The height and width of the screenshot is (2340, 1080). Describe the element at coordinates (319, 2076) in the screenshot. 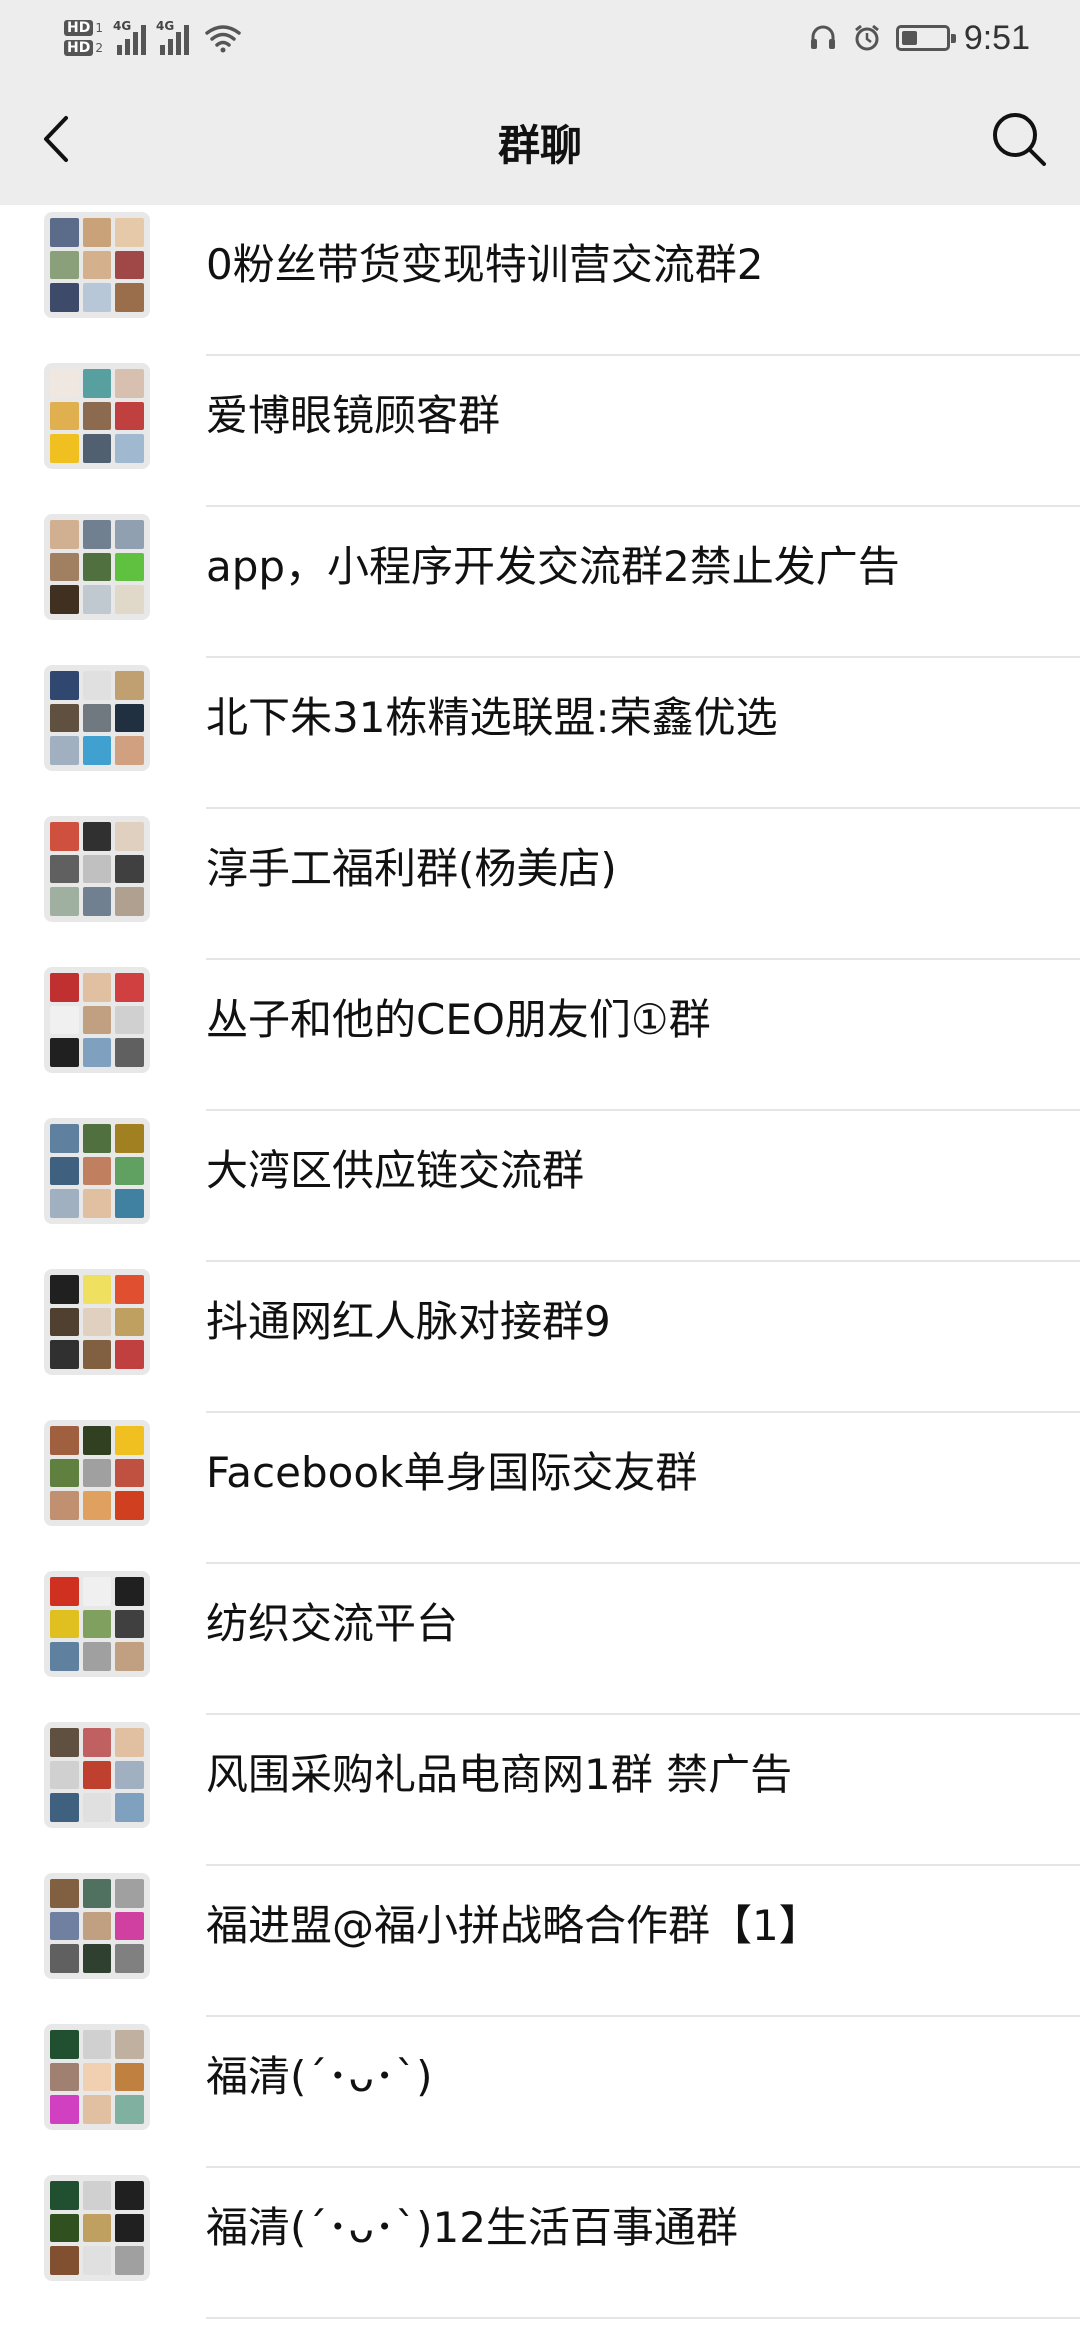

I see `group-name: 福清(´･ᴗ･`)` at that location.